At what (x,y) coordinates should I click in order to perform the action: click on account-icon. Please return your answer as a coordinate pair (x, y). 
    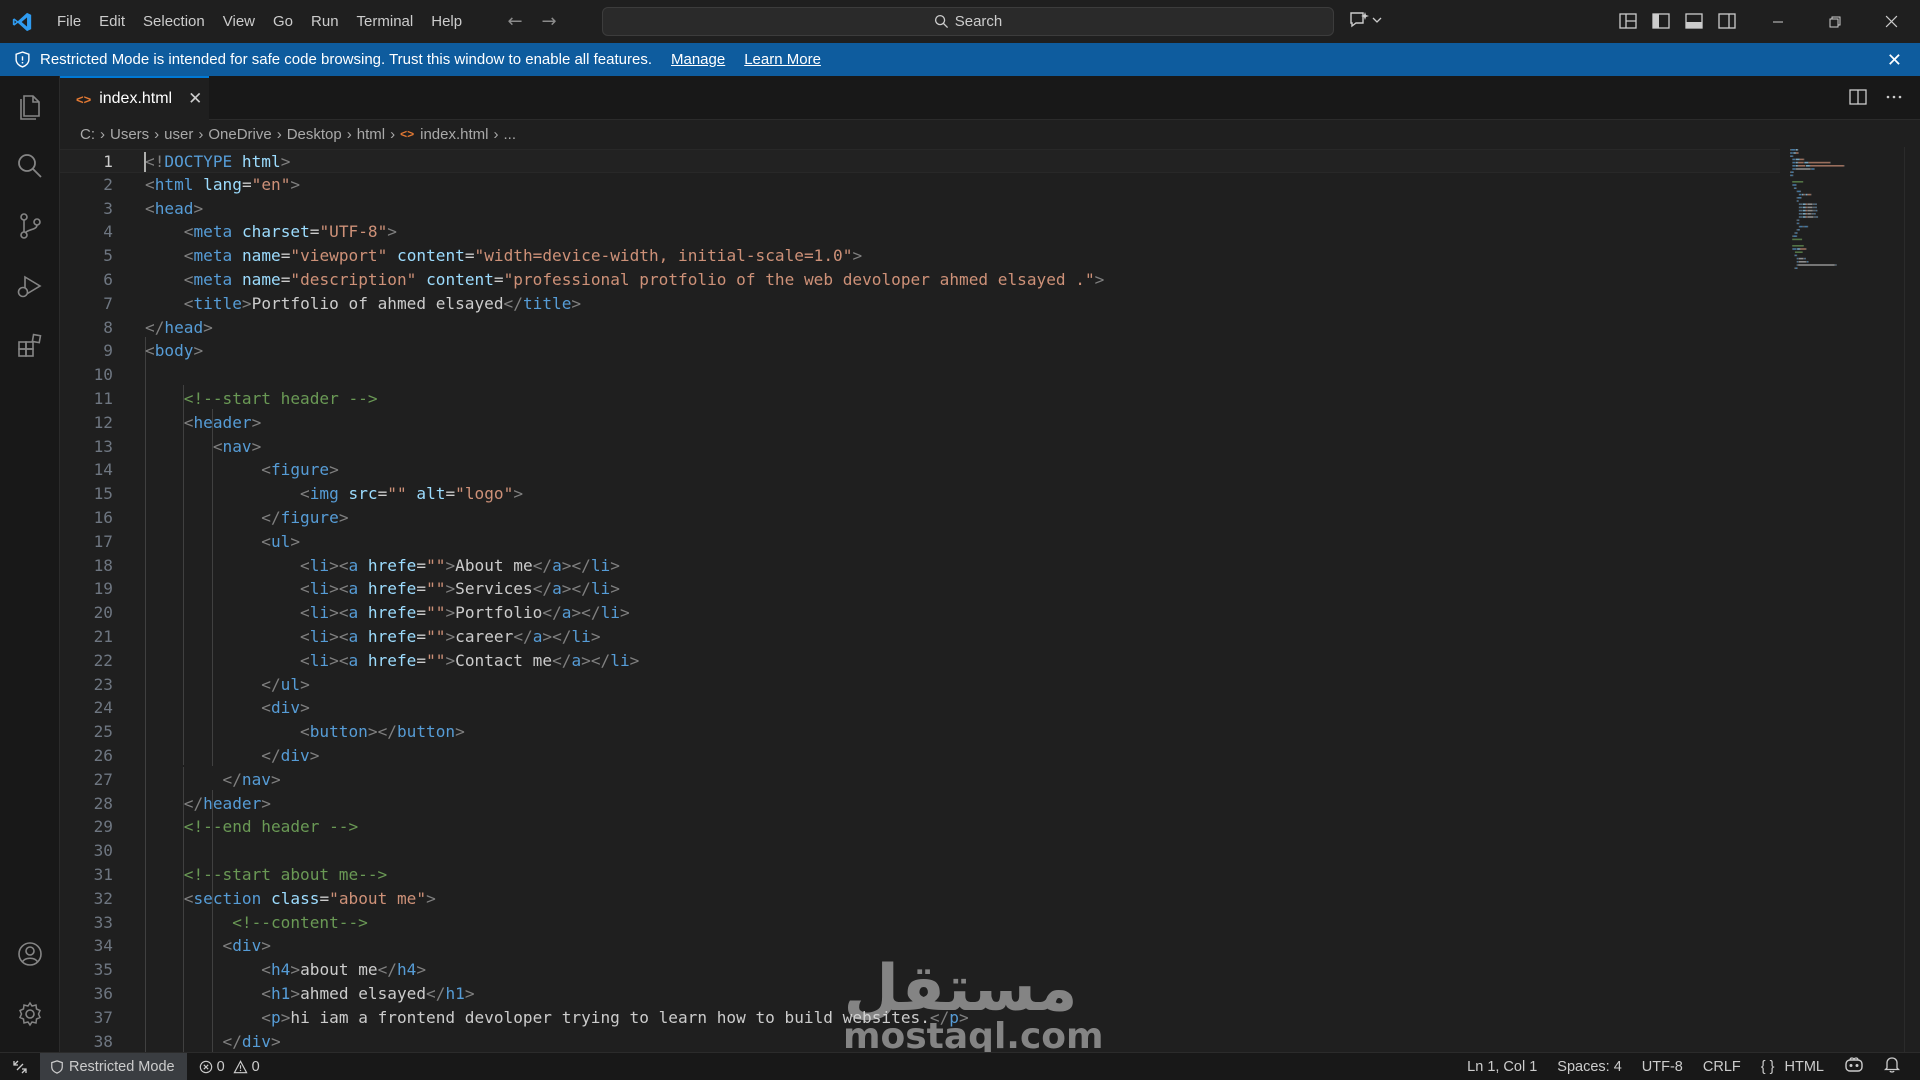
    Looking at the image, I should click on (30, 954).